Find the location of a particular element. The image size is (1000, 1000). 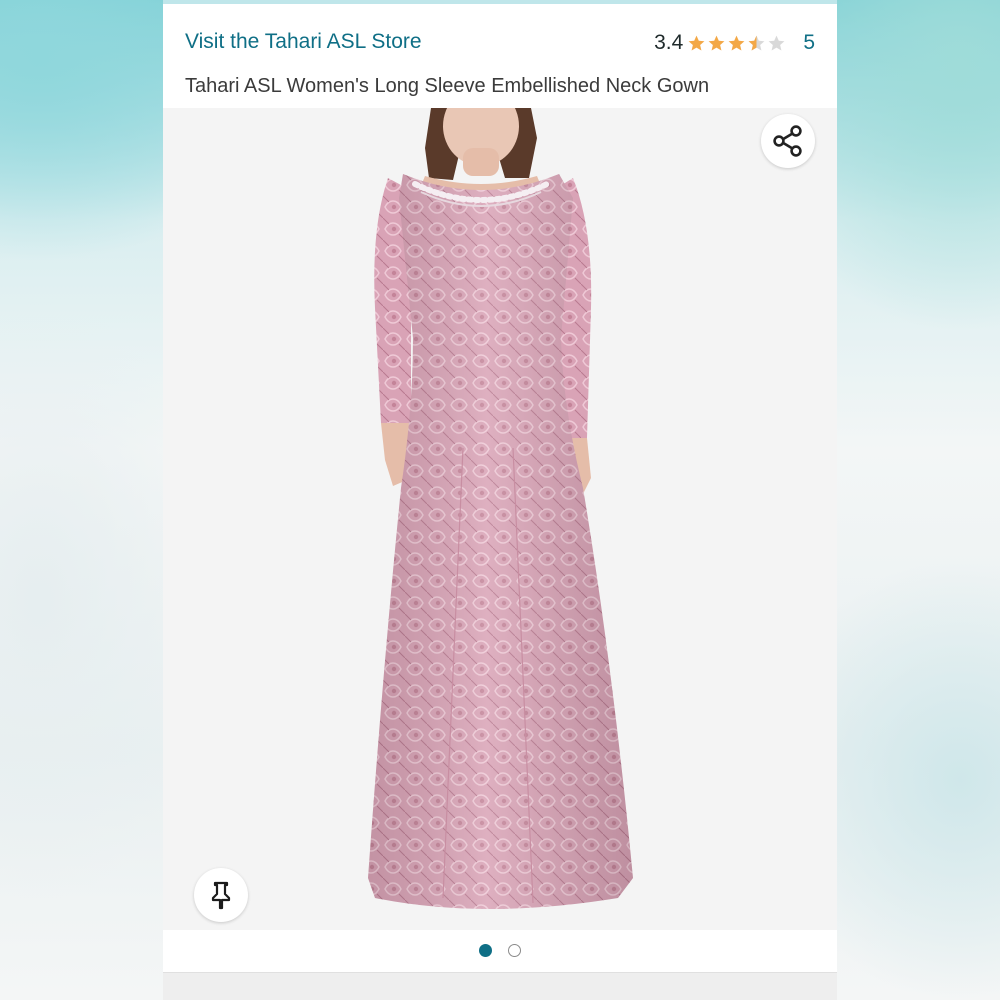

share-button is located at coordinates (788, 141).